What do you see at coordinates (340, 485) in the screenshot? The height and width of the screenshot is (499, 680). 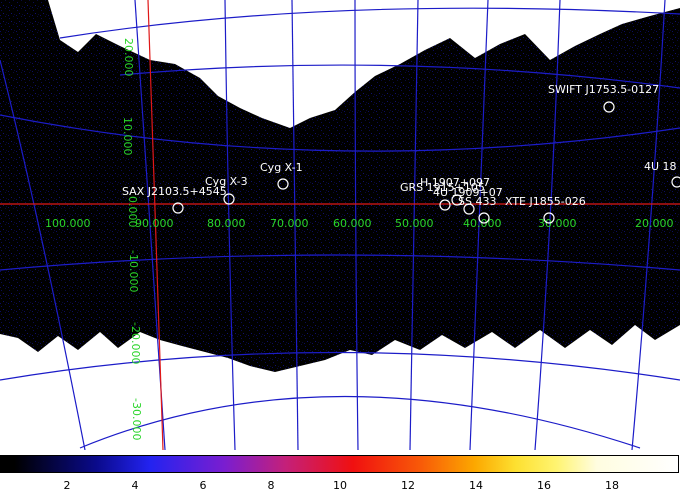 I see `colorbar-tick: 10` at bounding box center [340, 485].